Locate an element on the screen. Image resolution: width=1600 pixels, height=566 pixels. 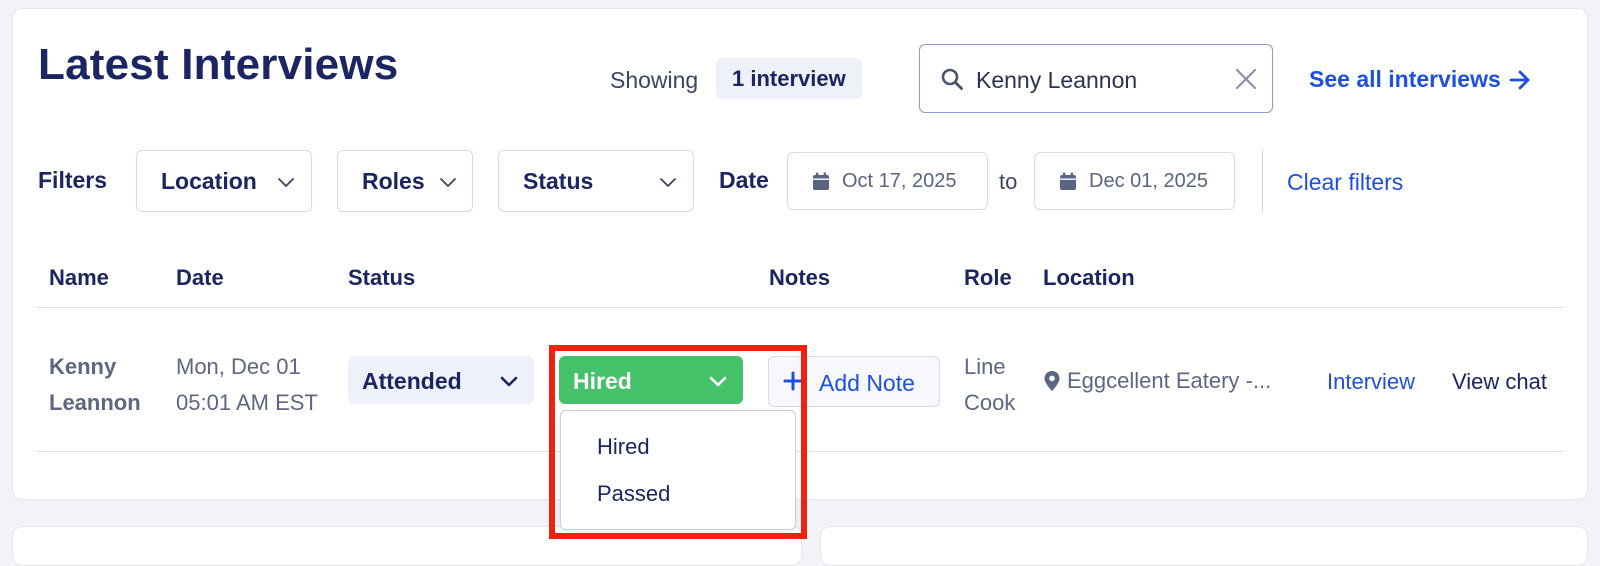
attendance-status-dropdown: Attended is located at coordinates (441, 380).